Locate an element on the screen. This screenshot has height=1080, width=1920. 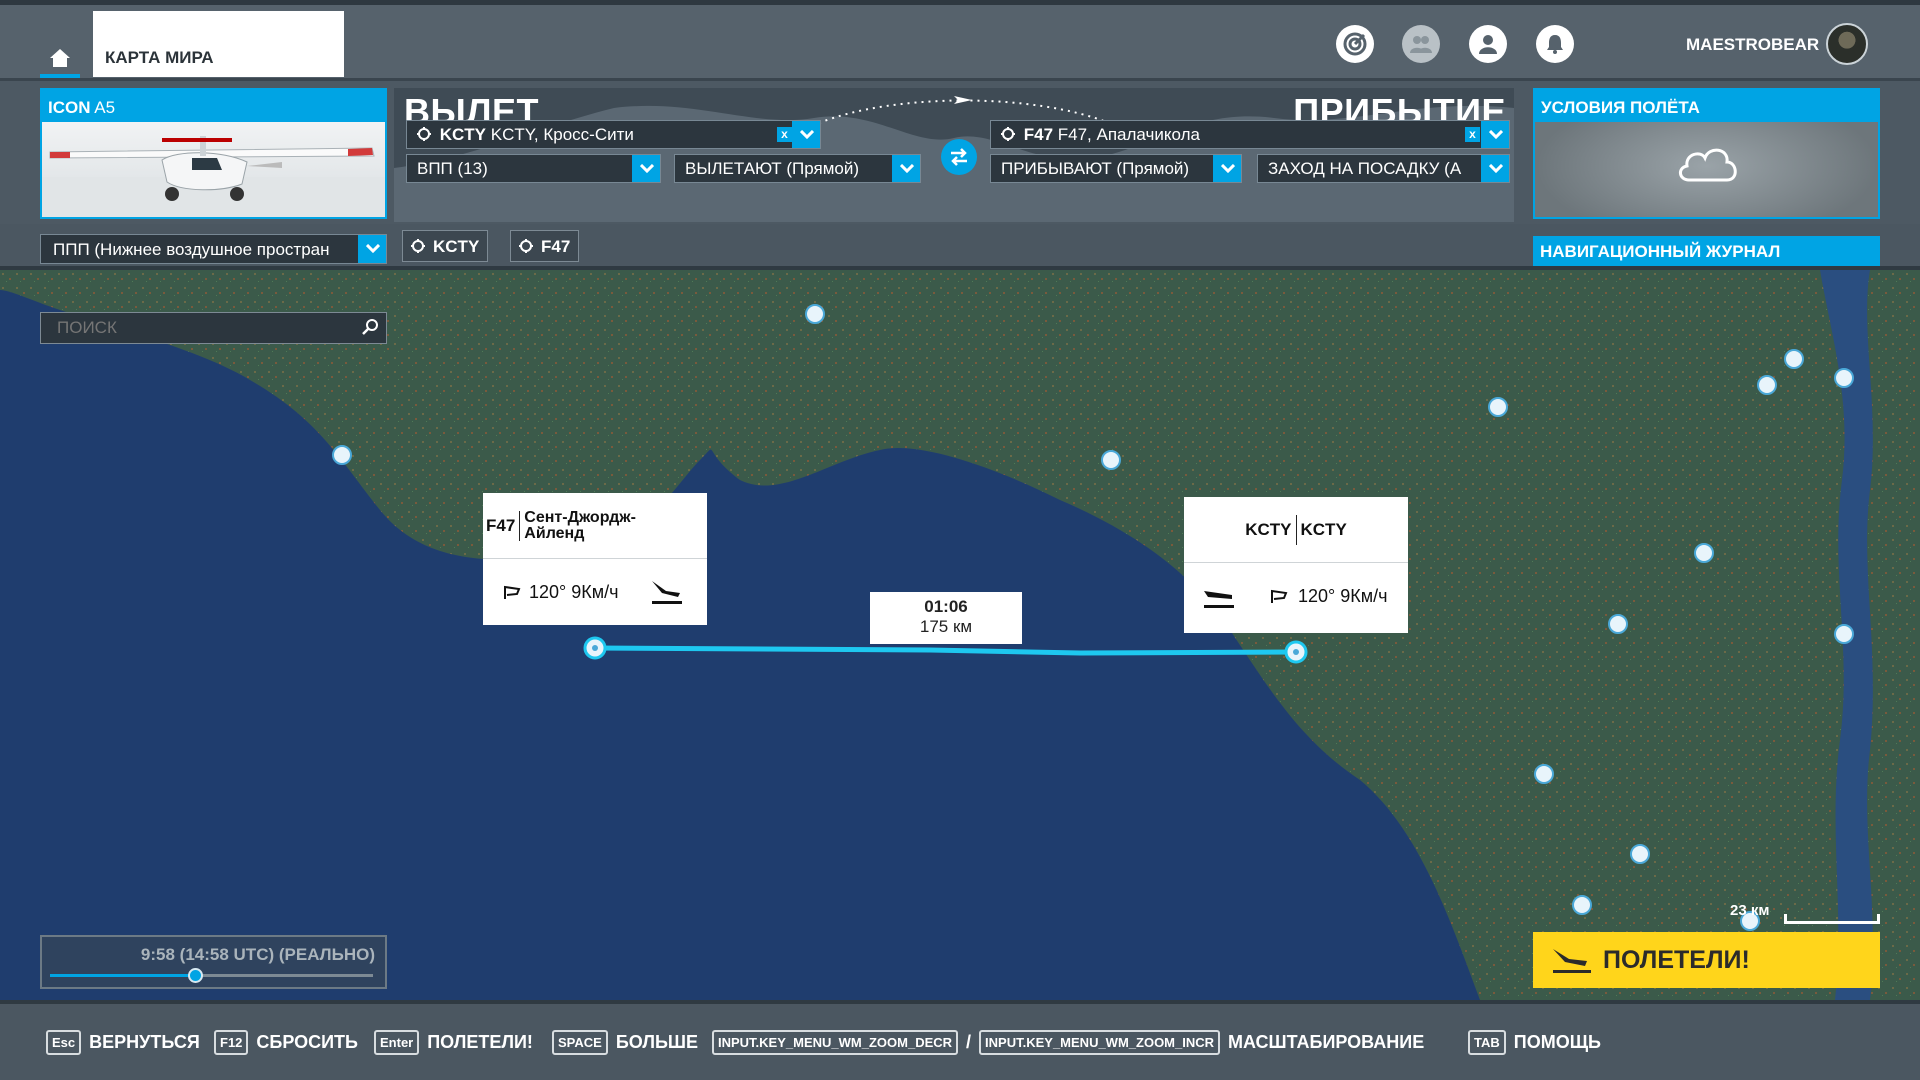
aircraft-maker: ICON is located at coordinates (69, 107).